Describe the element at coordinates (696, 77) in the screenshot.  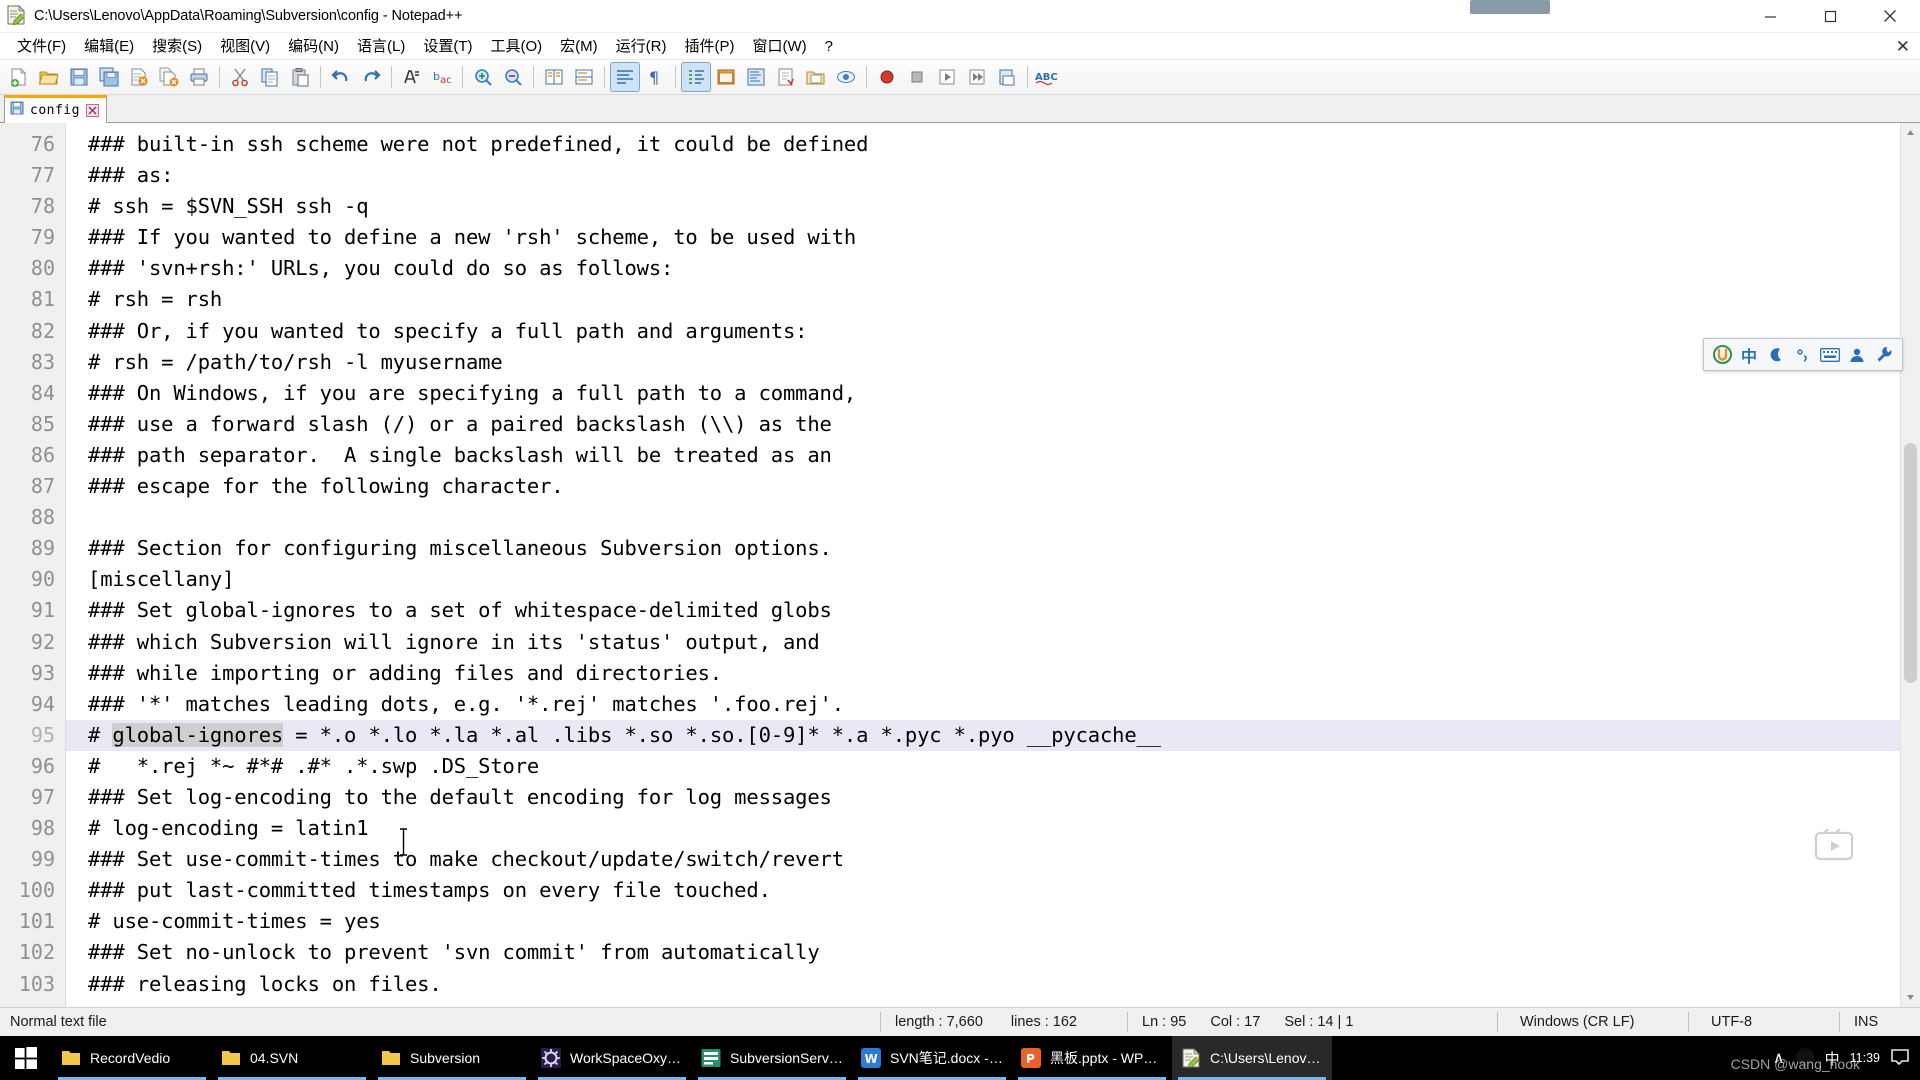
I see `indent-guide-icon` at that location.